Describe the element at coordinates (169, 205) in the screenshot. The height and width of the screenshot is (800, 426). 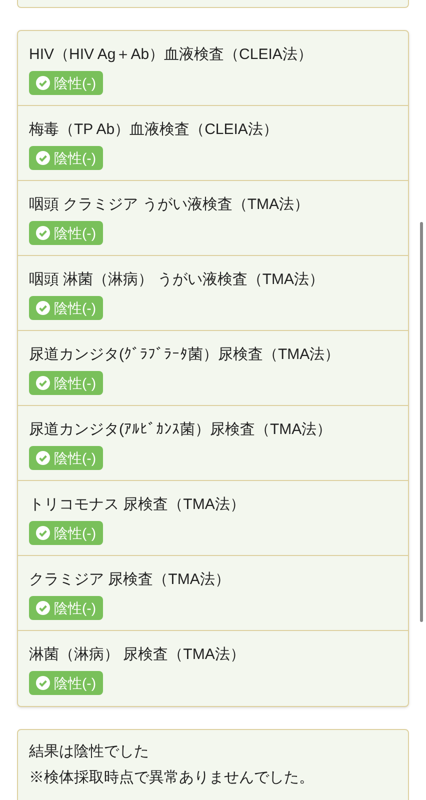
I see `test-name: 咽頭 クラミジア うがい液検査（TMA法）` at that location.